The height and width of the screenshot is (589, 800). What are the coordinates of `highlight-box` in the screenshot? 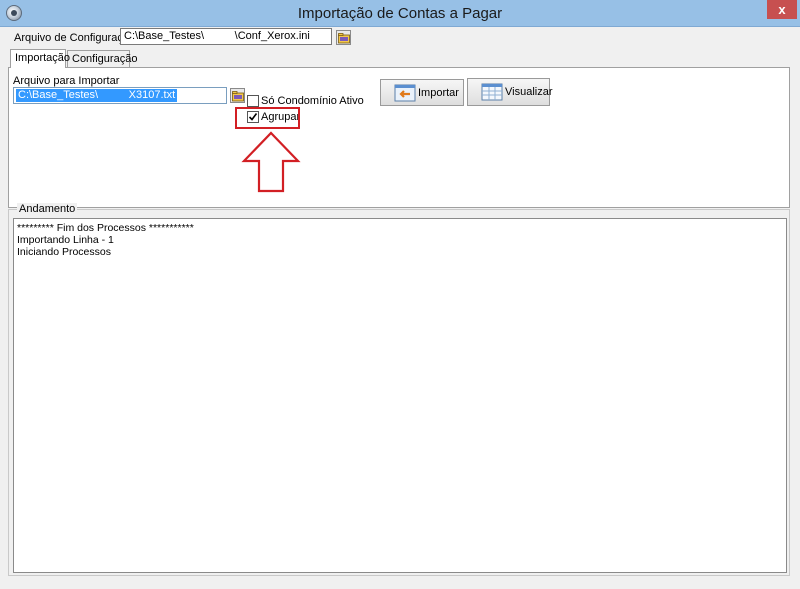 It's located at (267, 118).